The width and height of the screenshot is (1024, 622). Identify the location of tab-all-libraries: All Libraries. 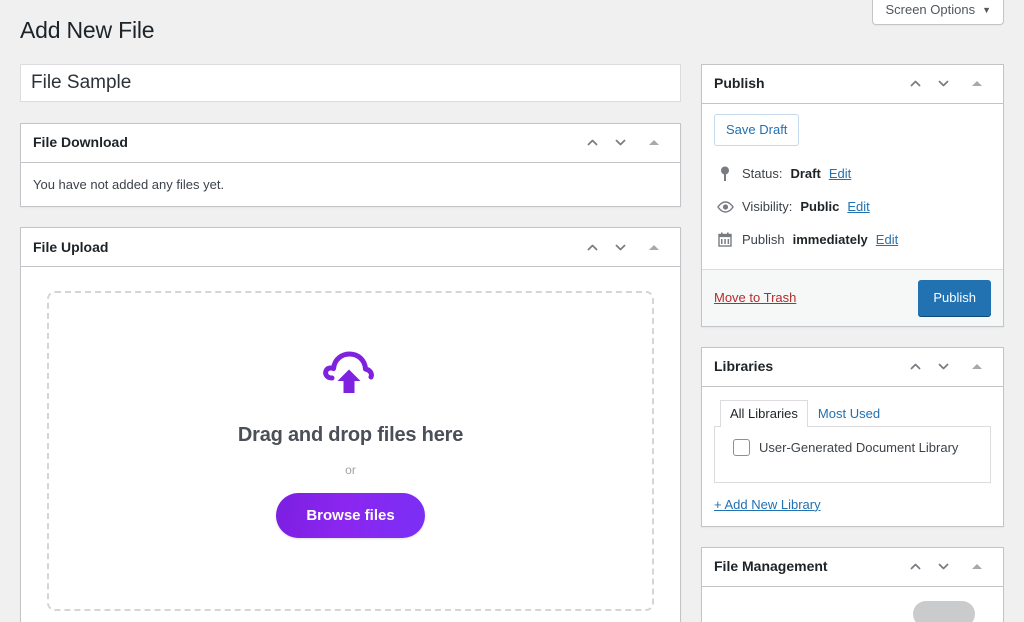
(764, 413).